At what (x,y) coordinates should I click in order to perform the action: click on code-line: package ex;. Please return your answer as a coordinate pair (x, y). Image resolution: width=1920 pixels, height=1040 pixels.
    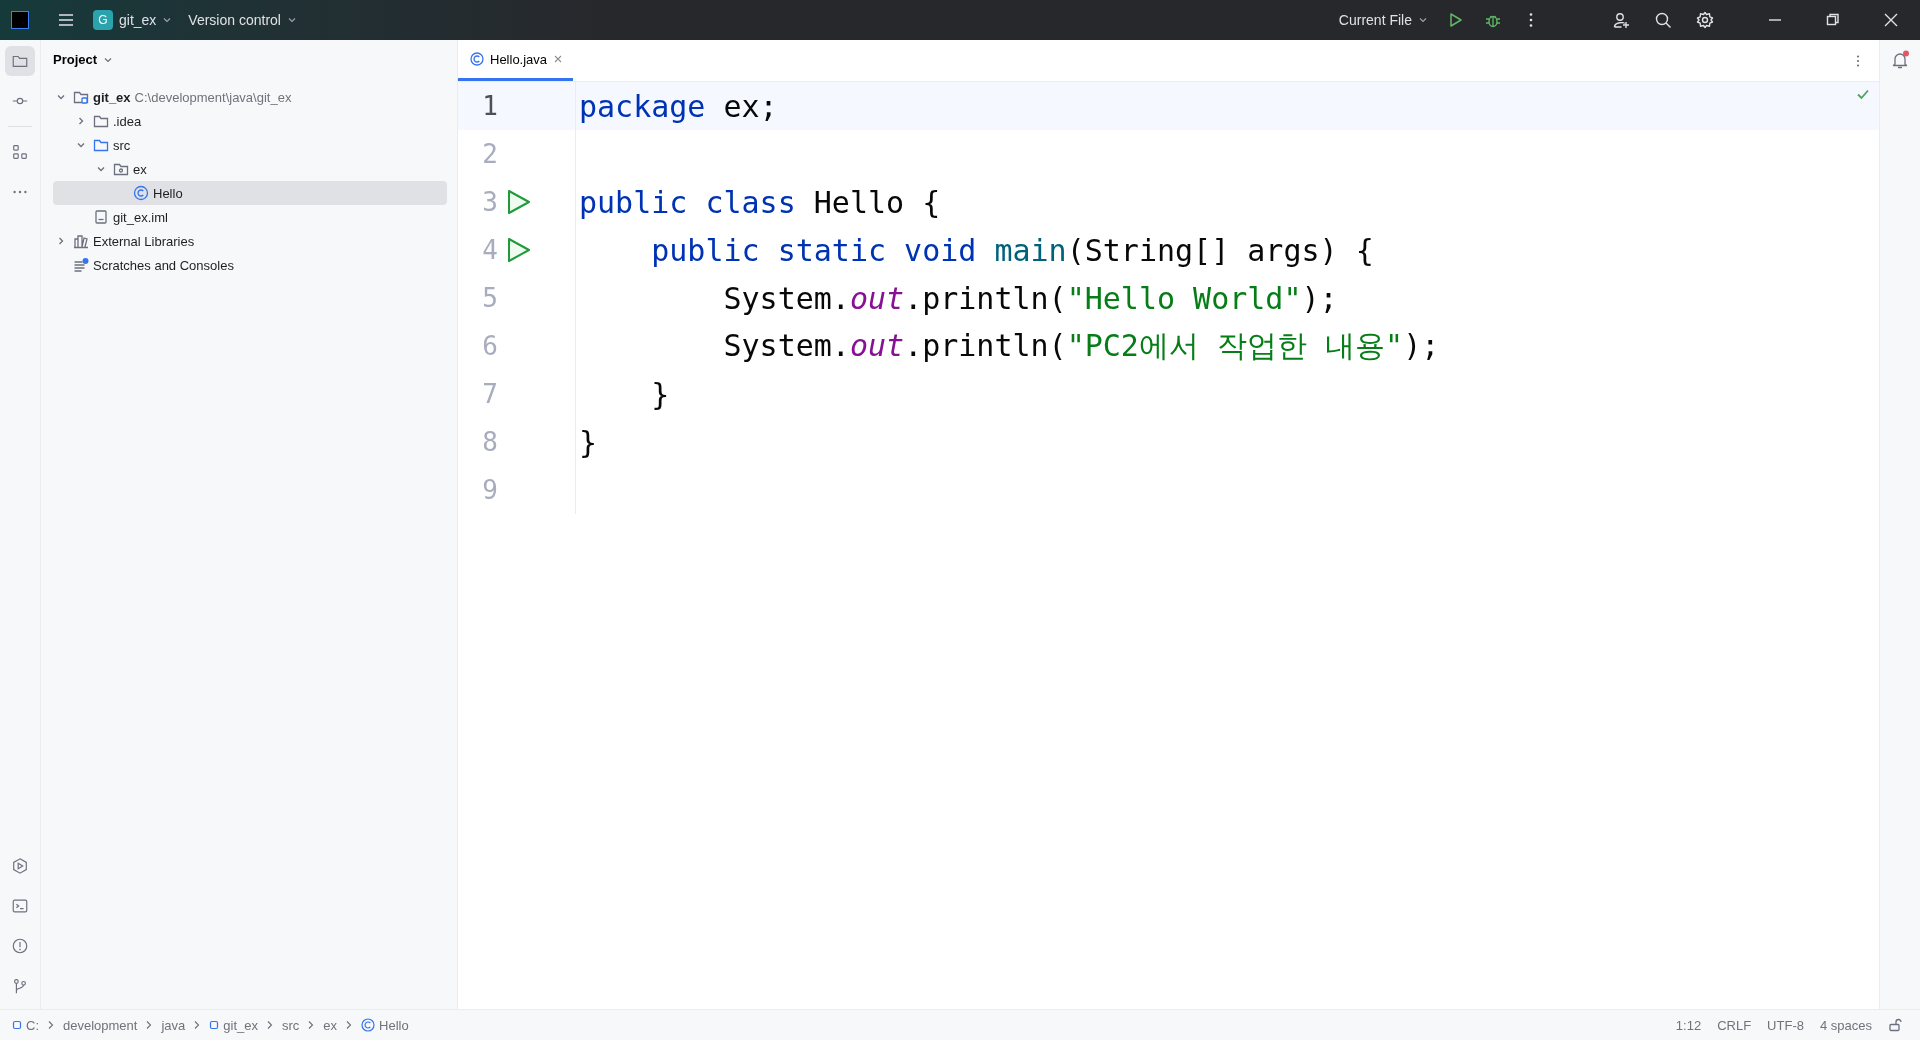
    Looking at the image, I should click on (678, 106).